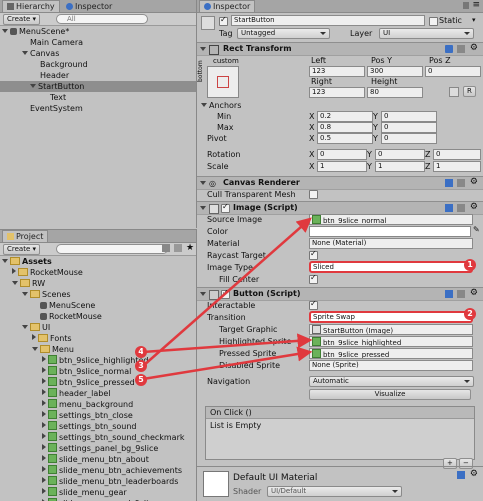 This screenshot has width=483, height=501. Describe the element at coordinates (313, 254) in the screenshot. I see `raycast-checkbox` at that location.